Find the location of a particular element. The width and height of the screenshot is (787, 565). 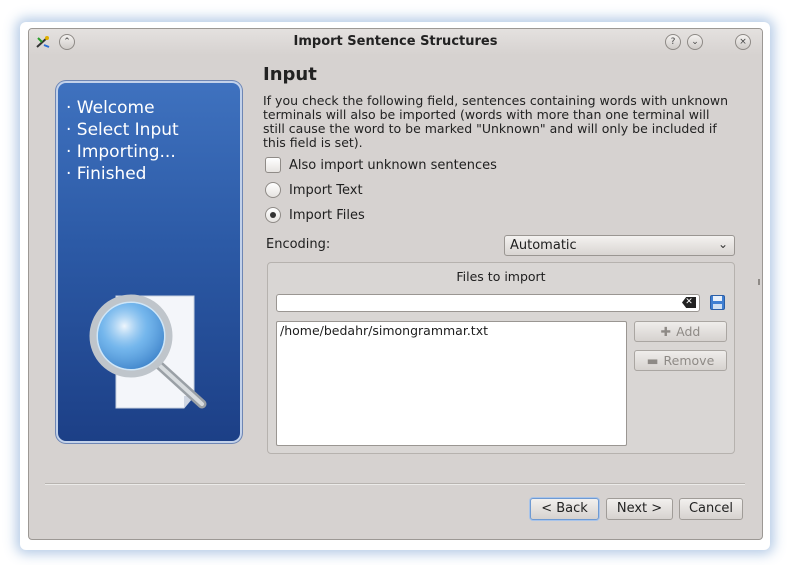

files-list: /home/bedahr/simongrammar.txt is located at coordinates (451, 383).